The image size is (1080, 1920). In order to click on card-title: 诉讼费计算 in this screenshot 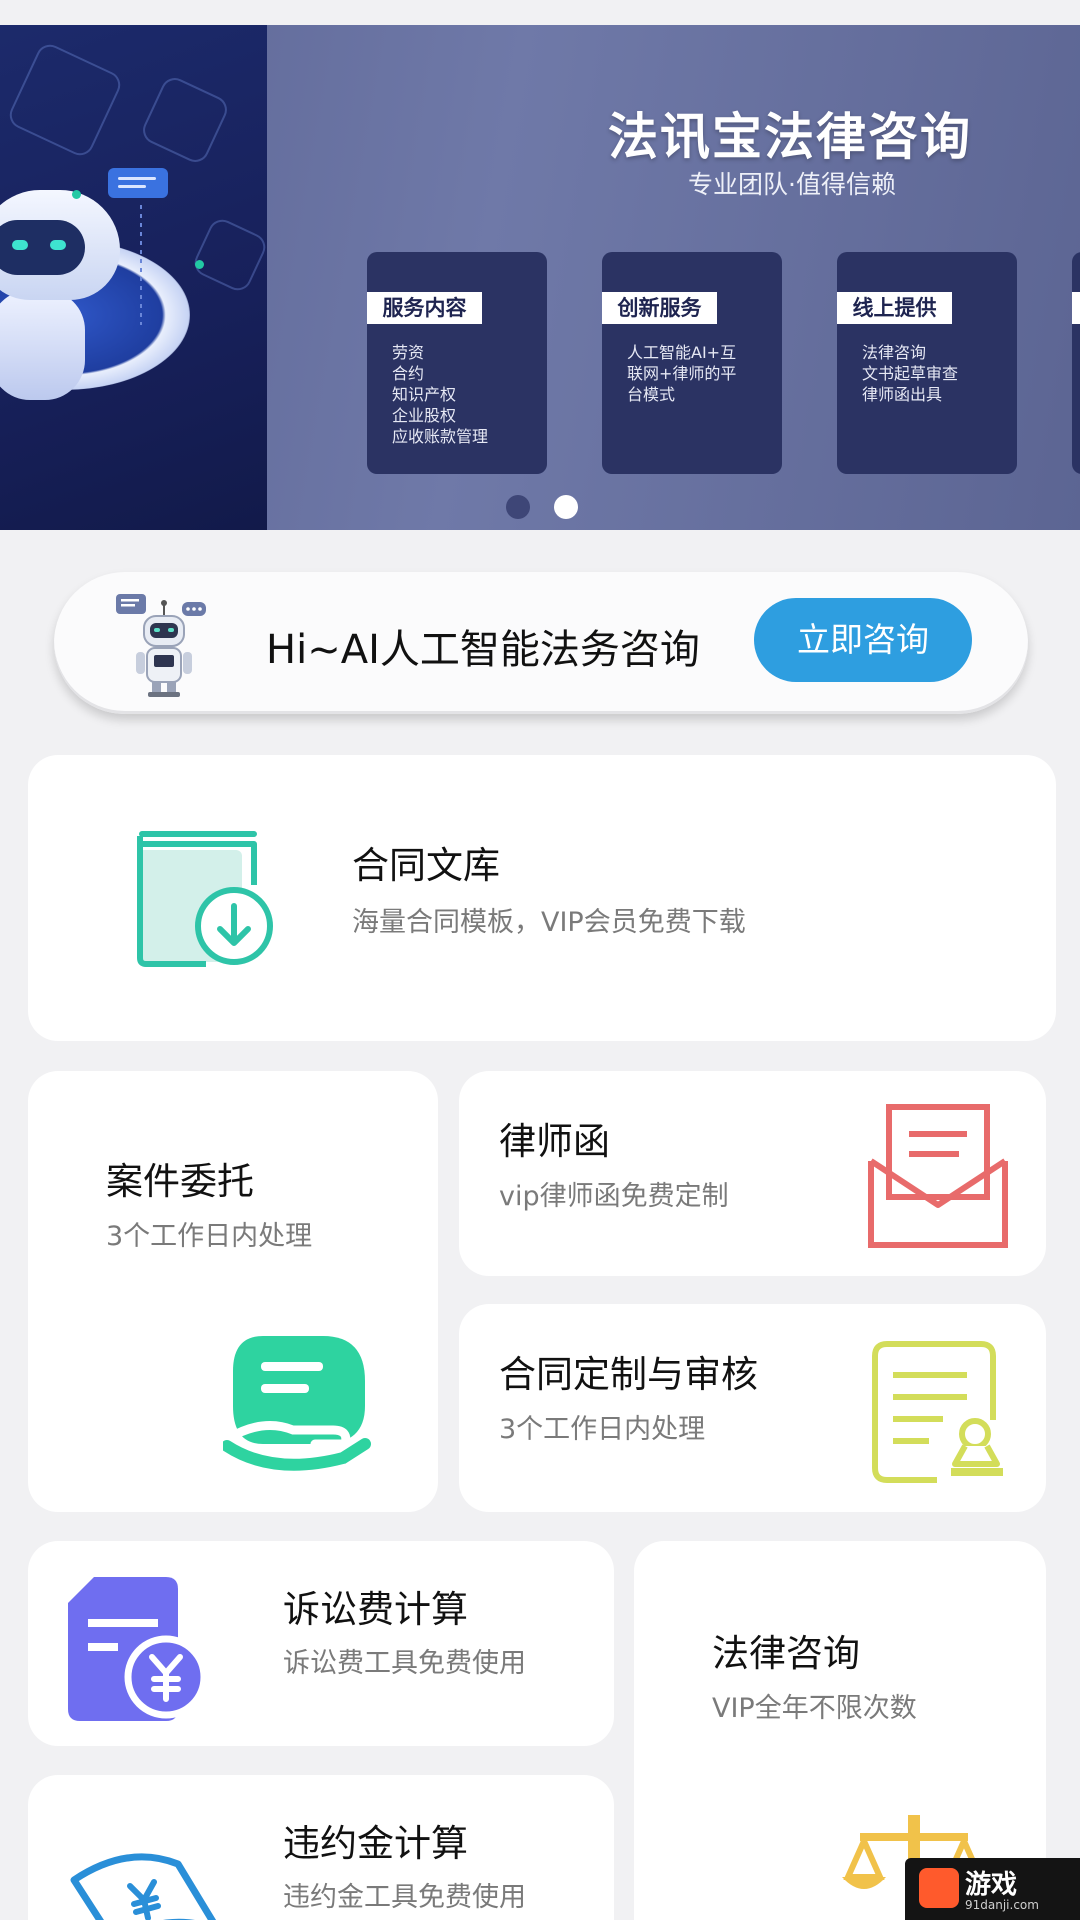, I will do `click(375, 1609)`.